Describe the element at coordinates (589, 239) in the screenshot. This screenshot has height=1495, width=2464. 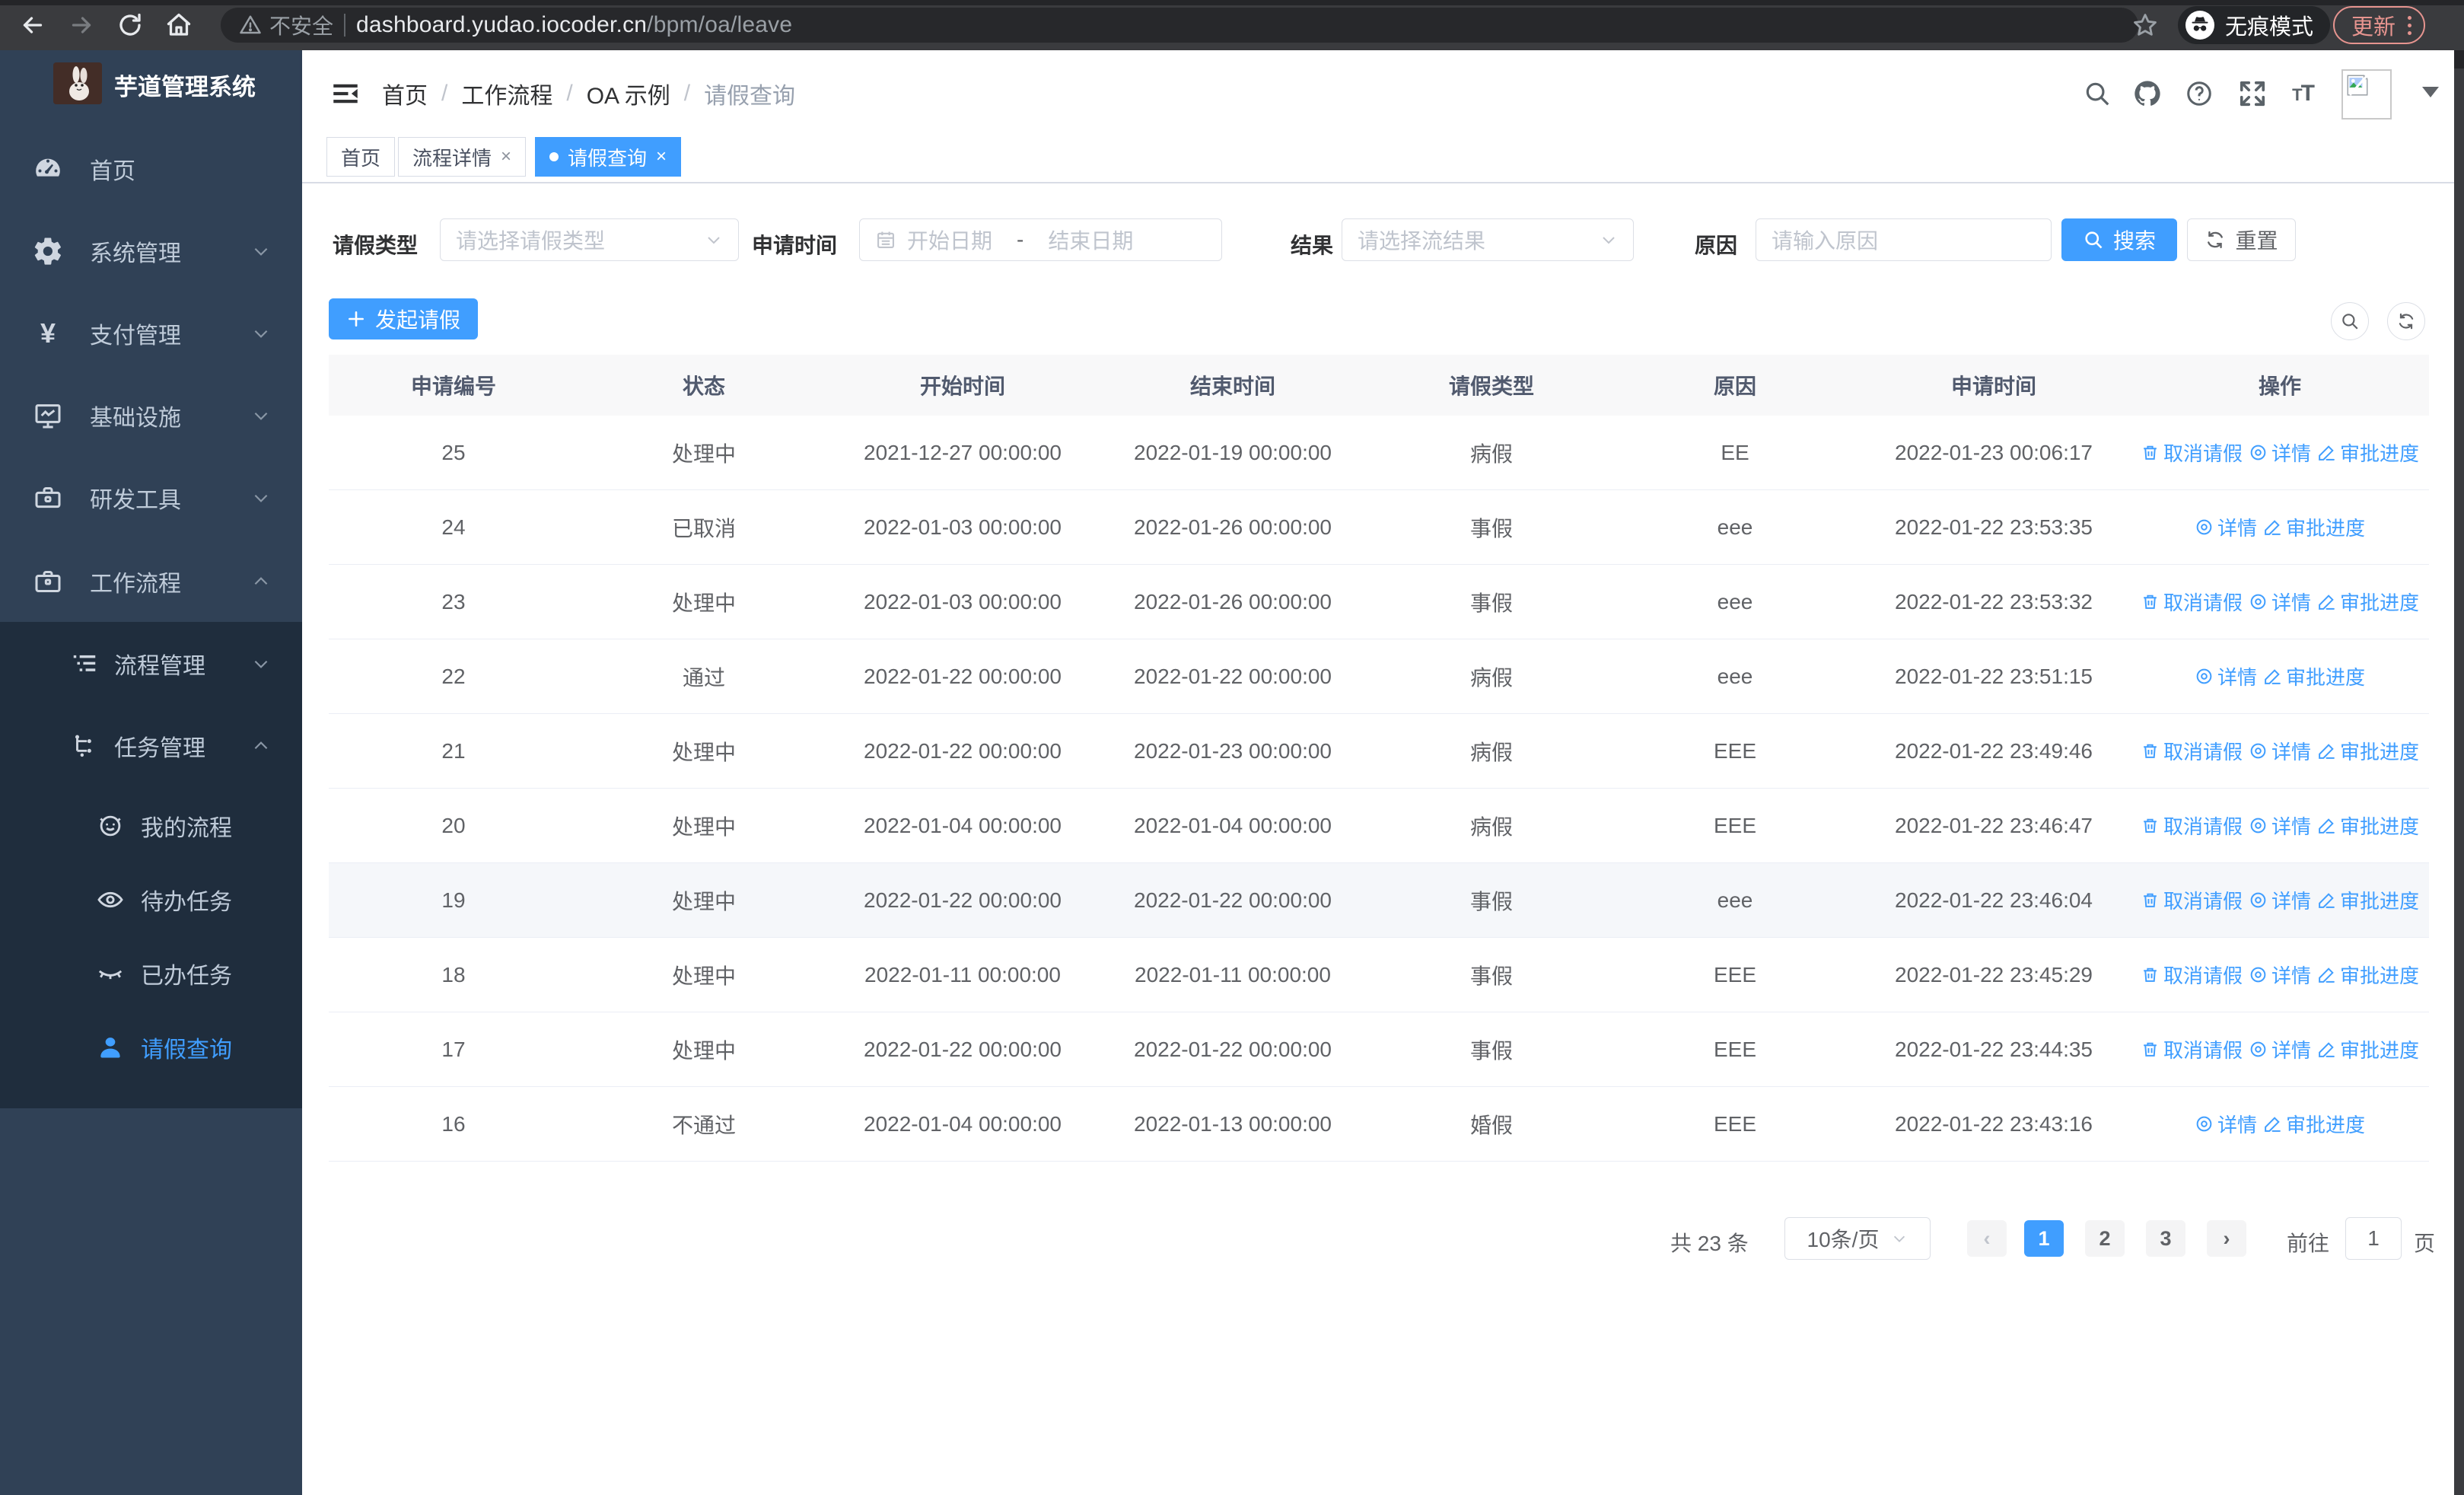
I see `leave-type-select: 请选择请假类型` at that location.